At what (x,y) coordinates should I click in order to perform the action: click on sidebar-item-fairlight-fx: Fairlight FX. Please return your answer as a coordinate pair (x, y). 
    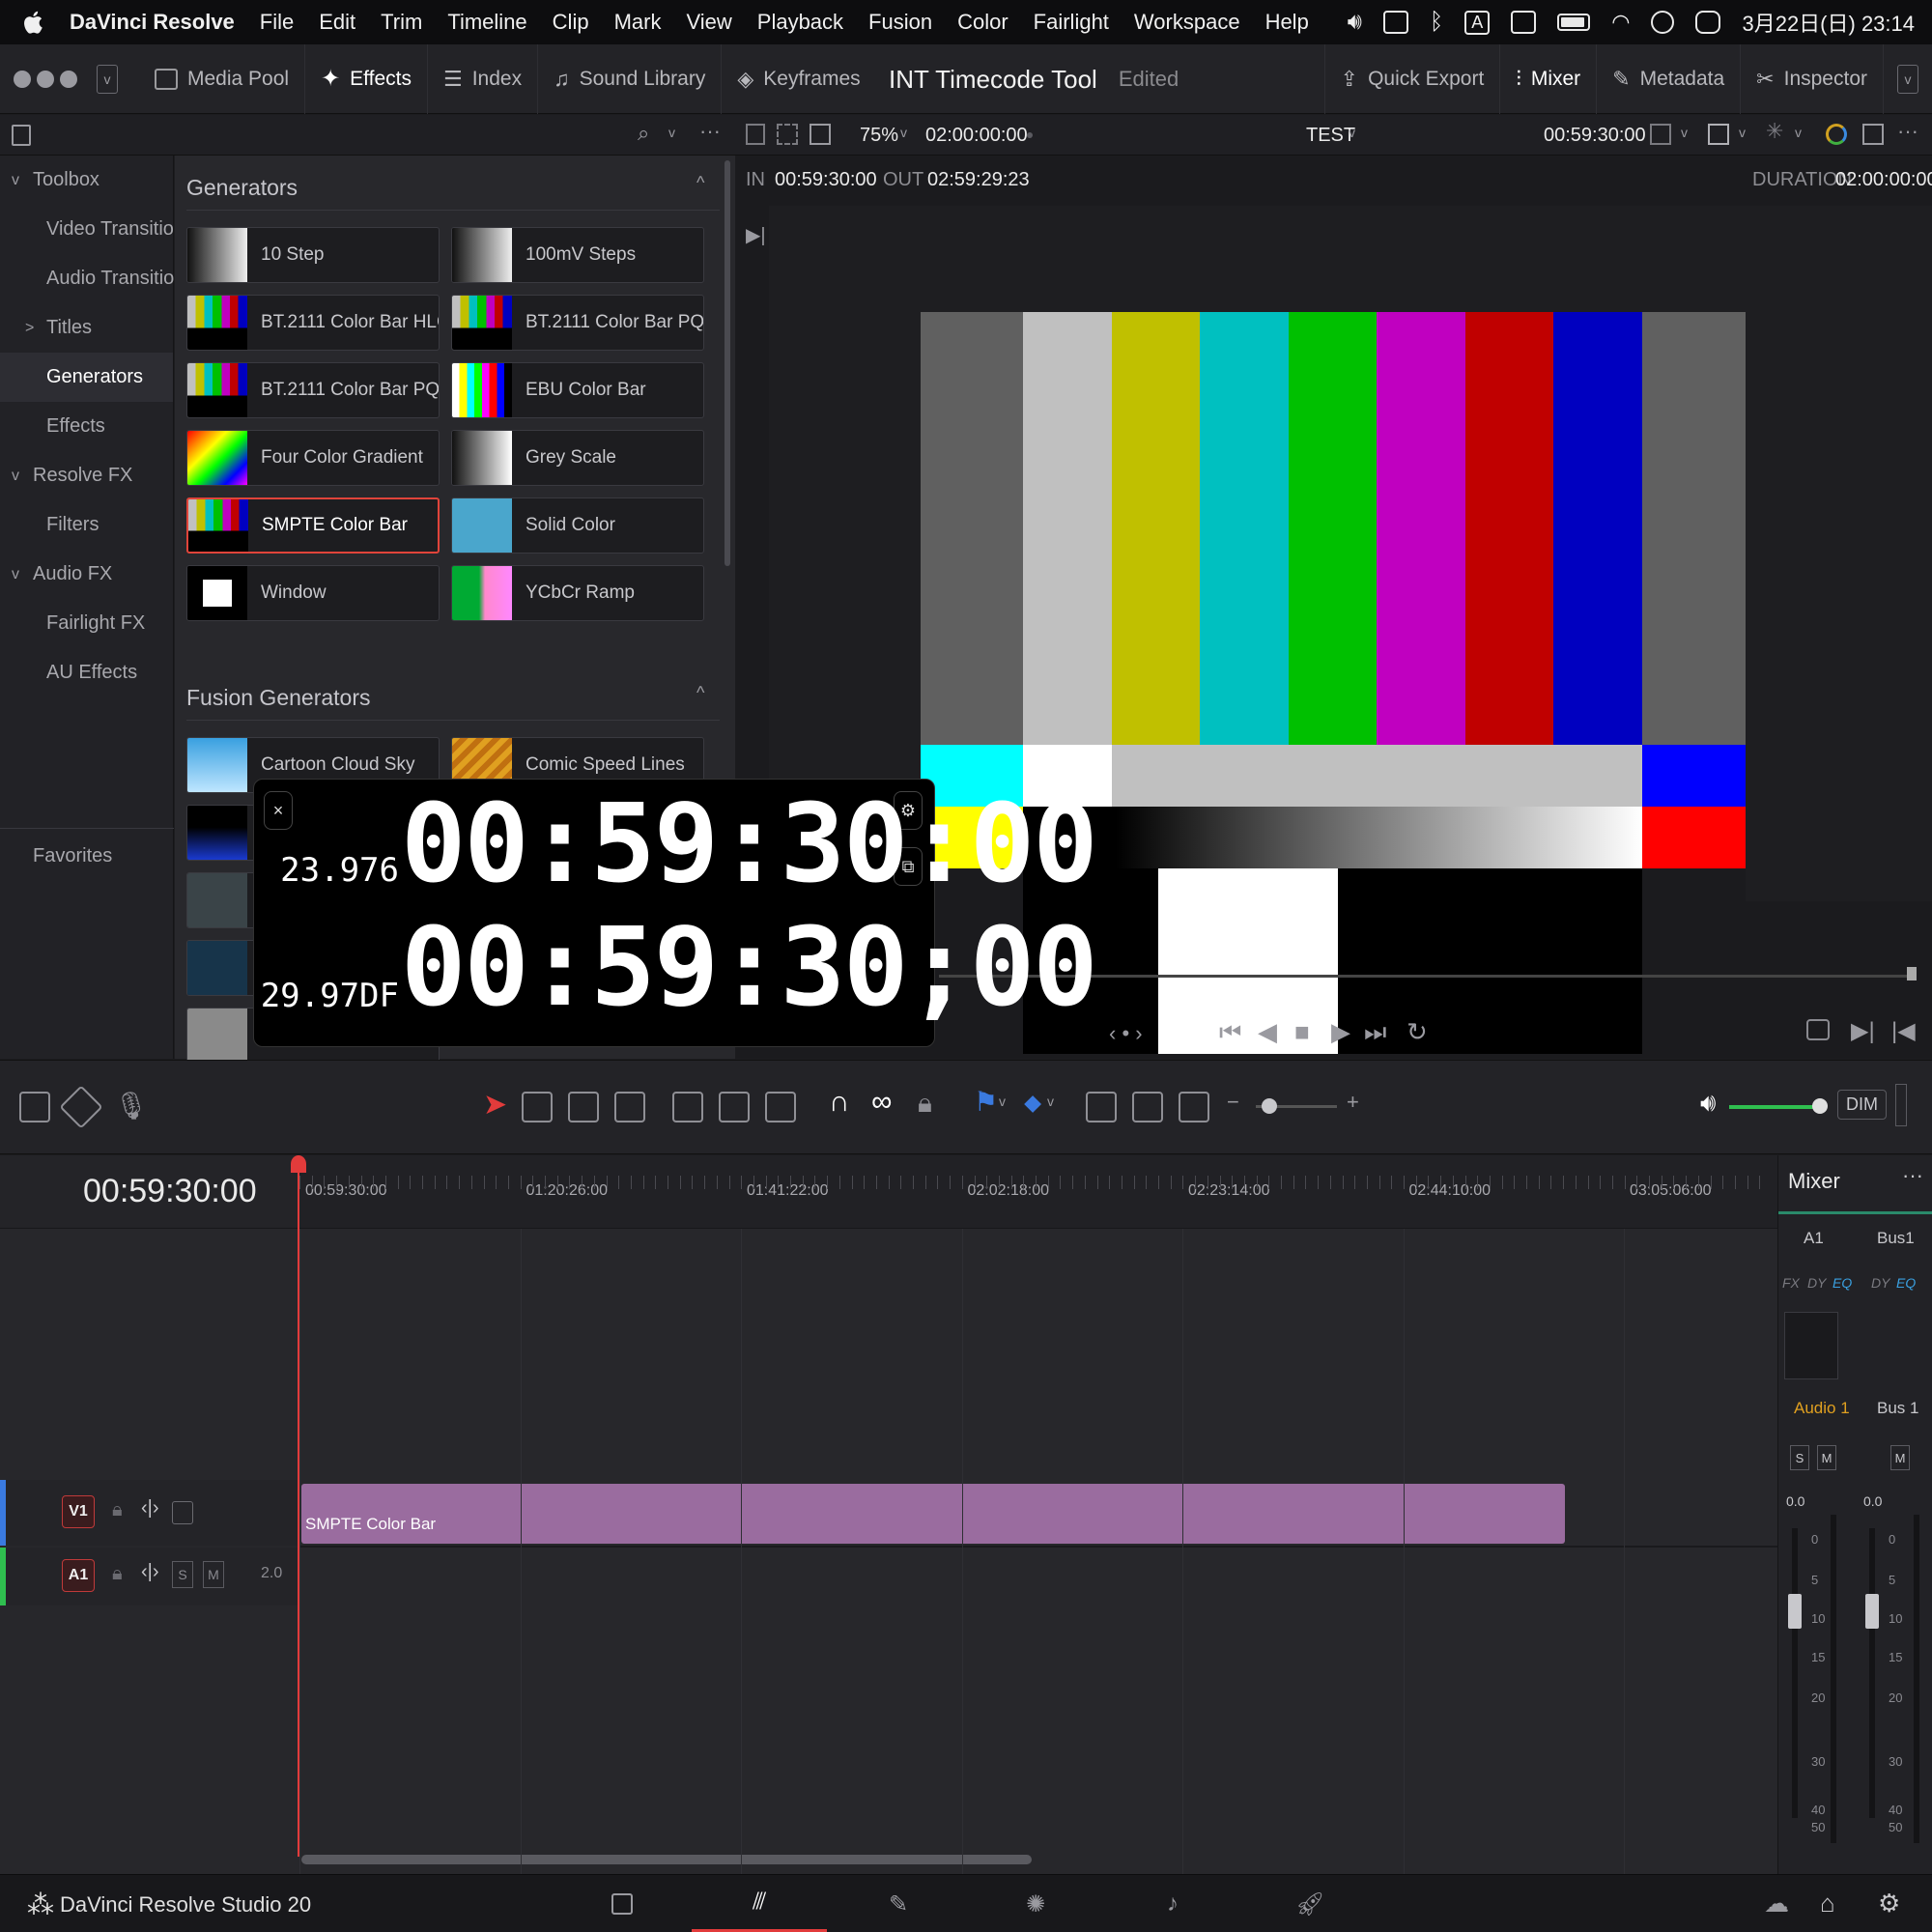
    Looking at the image, I should click on (86, 623).